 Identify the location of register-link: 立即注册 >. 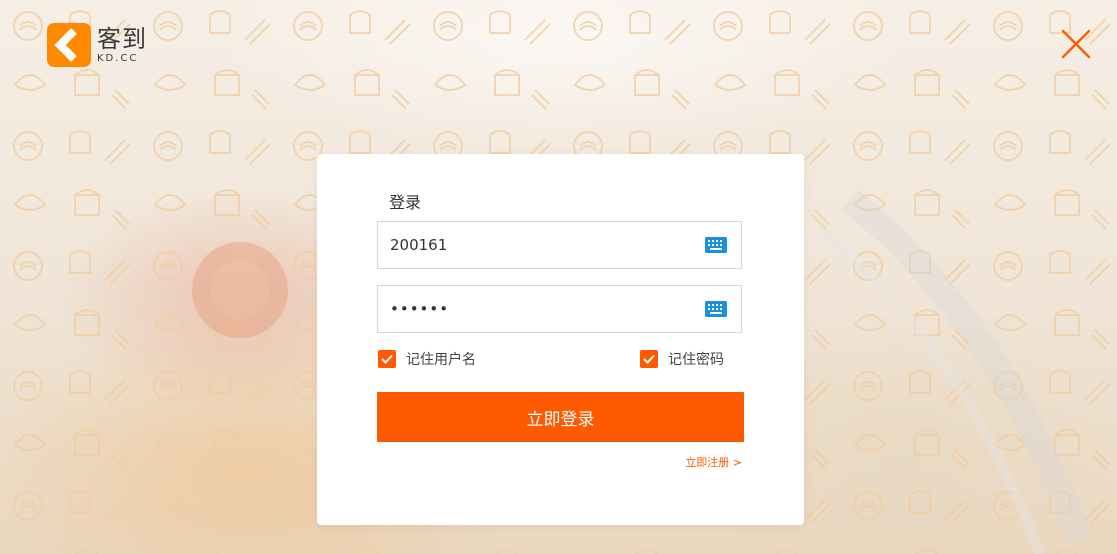
(713, 462).